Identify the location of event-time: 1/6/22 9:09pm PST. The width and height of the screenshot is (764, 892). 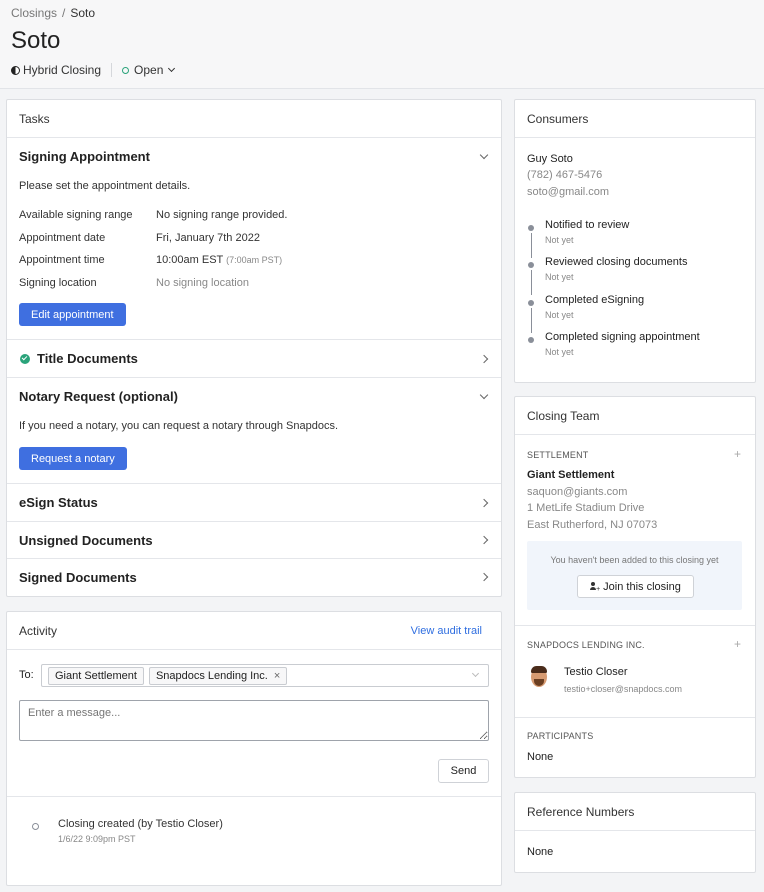
(97, 839).